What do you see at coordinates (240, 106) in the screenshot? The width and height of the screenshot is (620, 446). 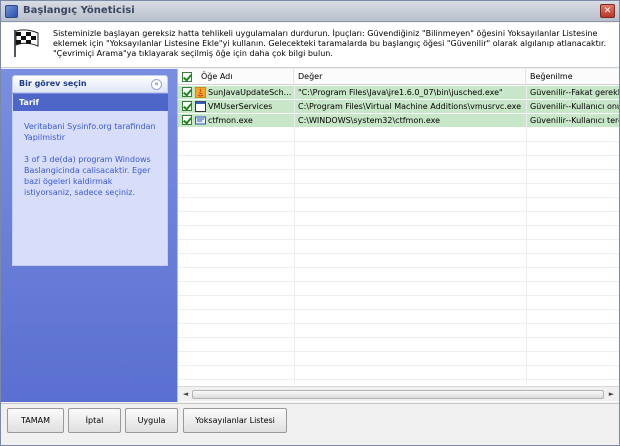 I see `row-name: VMUserServices` at bounding box center [240, 106].